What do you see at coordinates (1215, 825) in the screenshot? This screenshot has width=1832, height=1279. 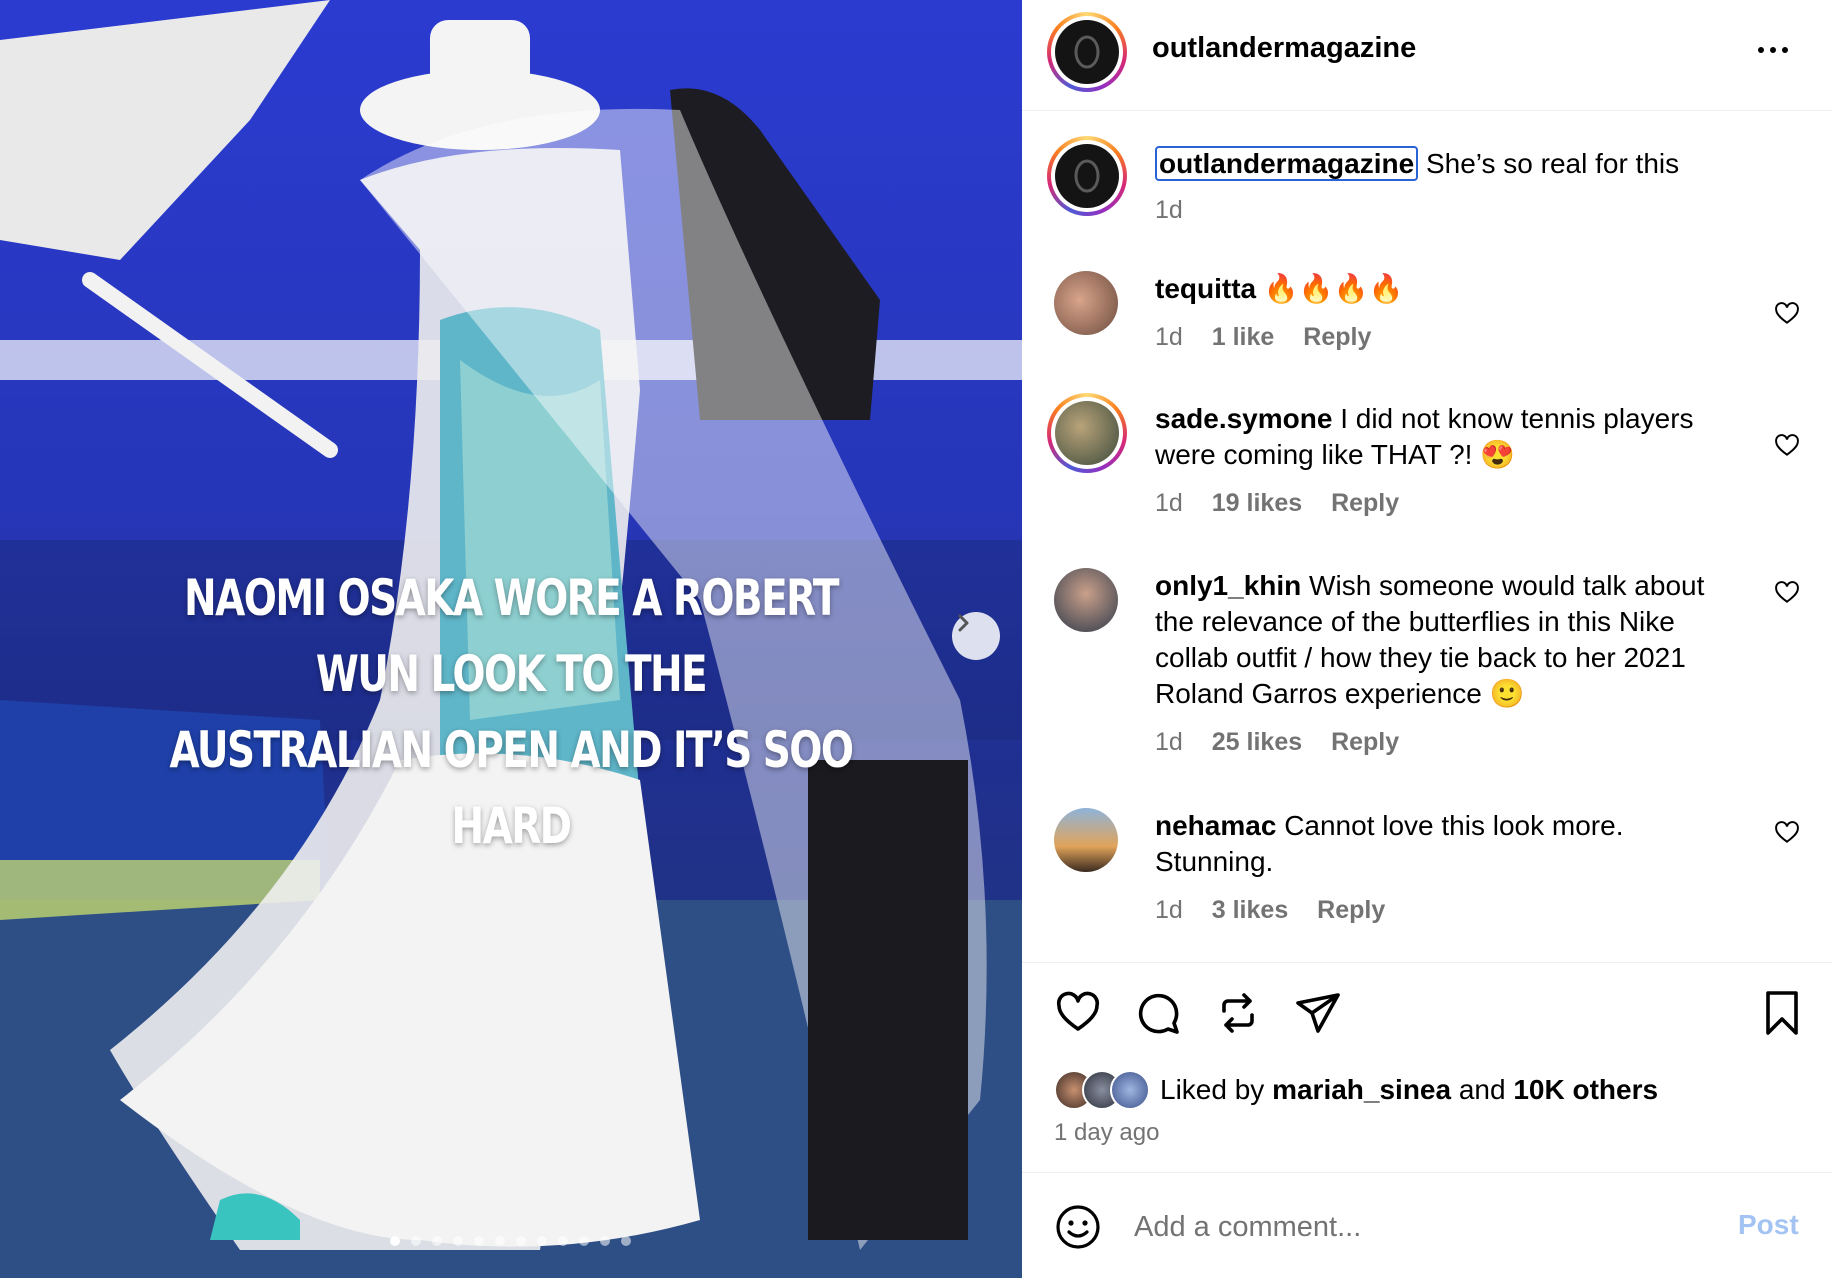 I see `comment-username: nehamac` at bounding box center [1215, 825].